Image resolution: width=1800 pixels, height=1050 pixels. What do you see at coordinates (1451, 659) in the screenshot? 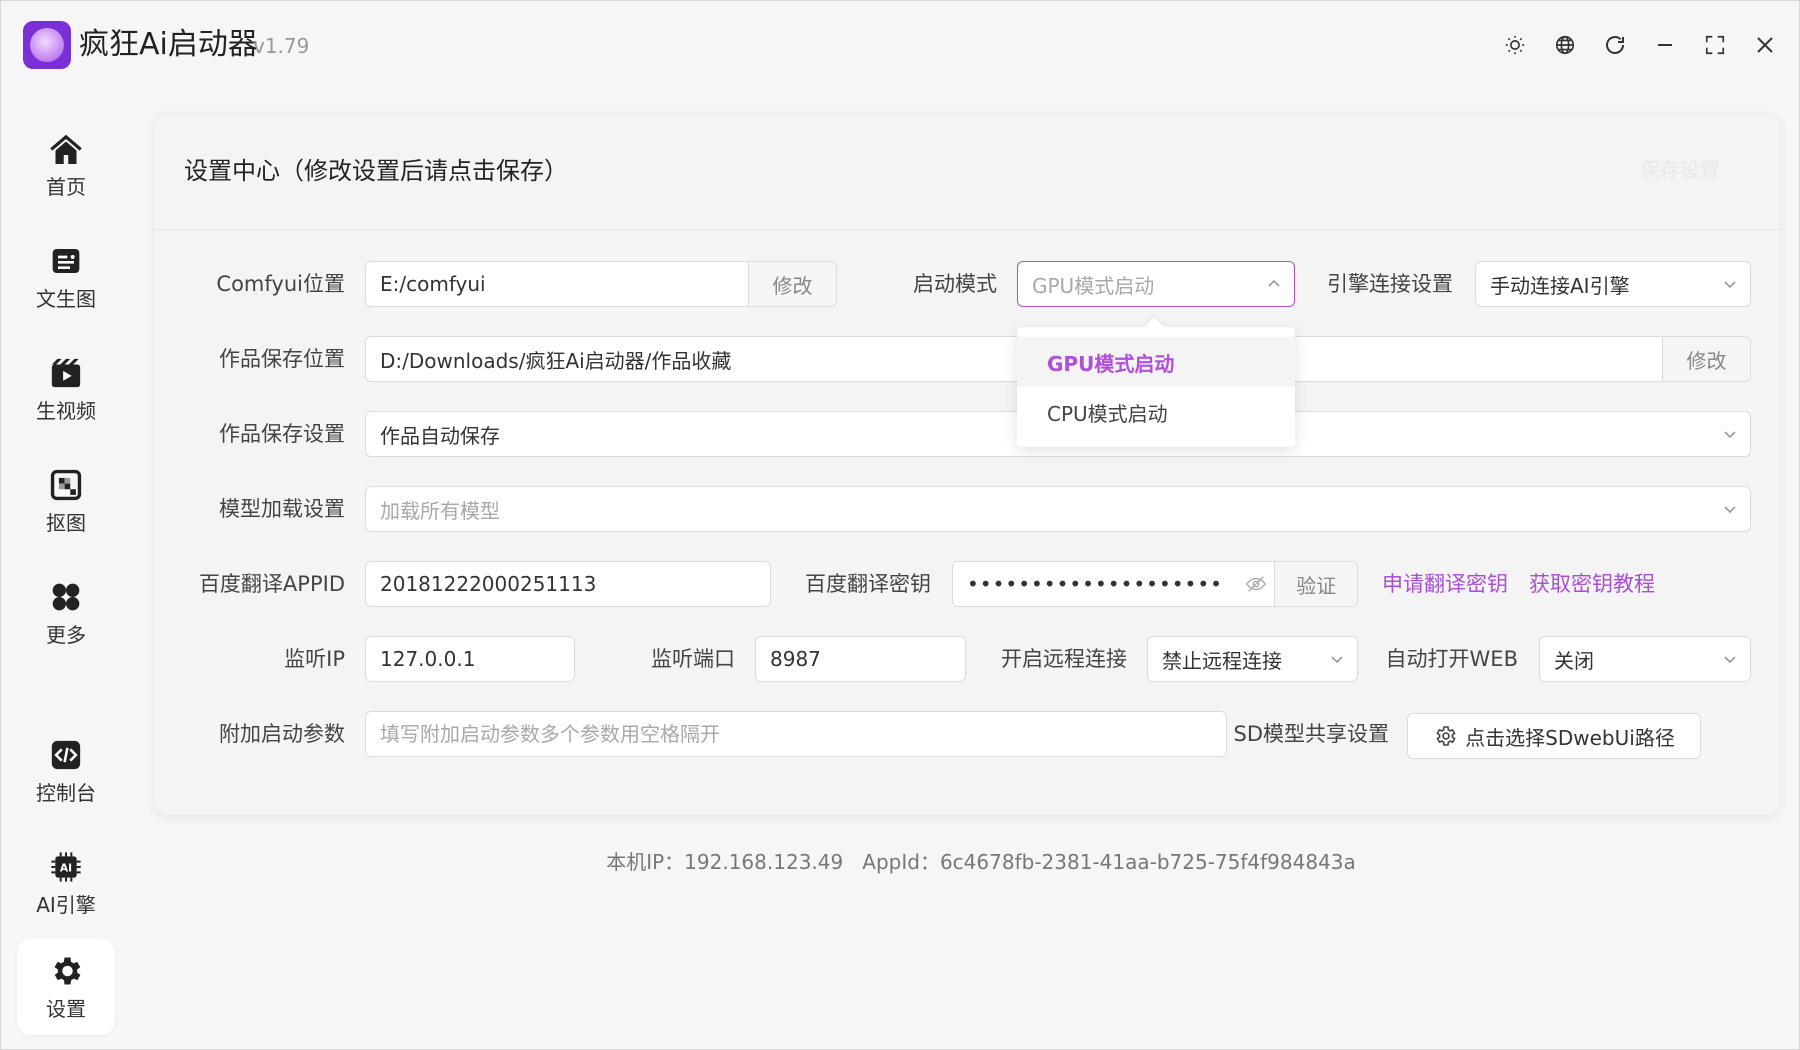
I see `auto-open-web-label: 自动打开WEB` at bounding box center [1451, 659].